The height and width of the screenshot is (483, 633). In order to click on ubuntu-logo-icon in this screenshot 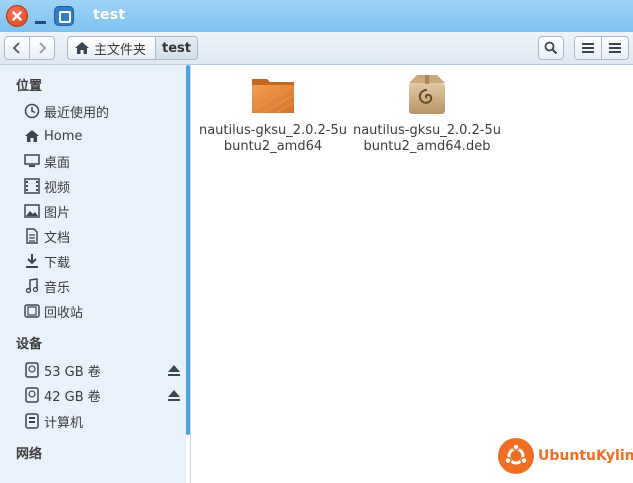, I will do `click(516, 456)`.